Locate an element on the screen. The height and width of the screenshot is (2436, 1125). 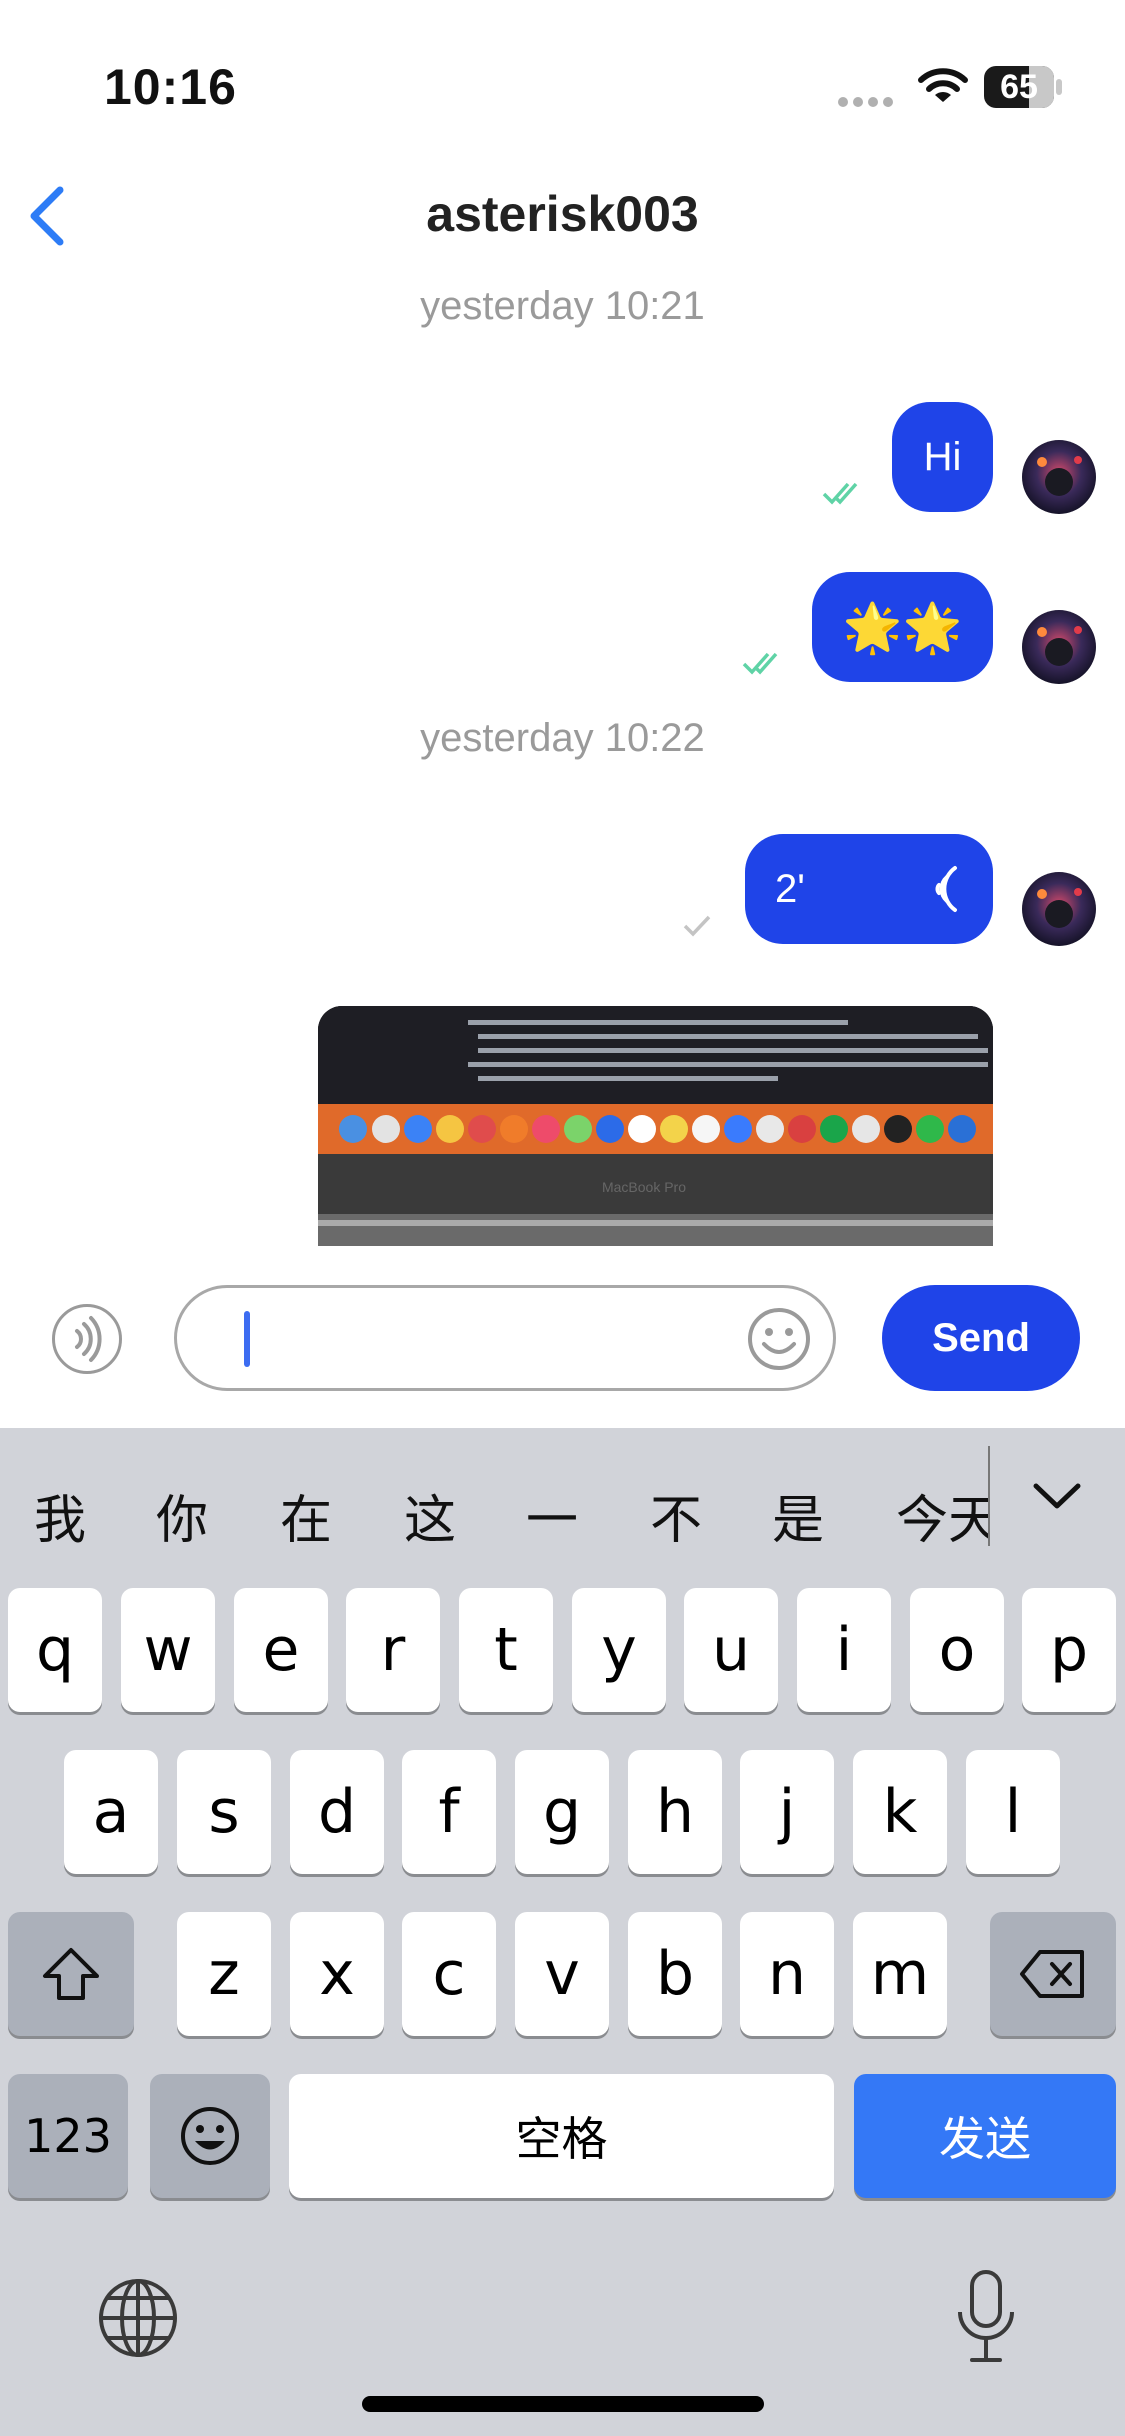
candidate-word: 你 is located at coordinates (182, 1515).